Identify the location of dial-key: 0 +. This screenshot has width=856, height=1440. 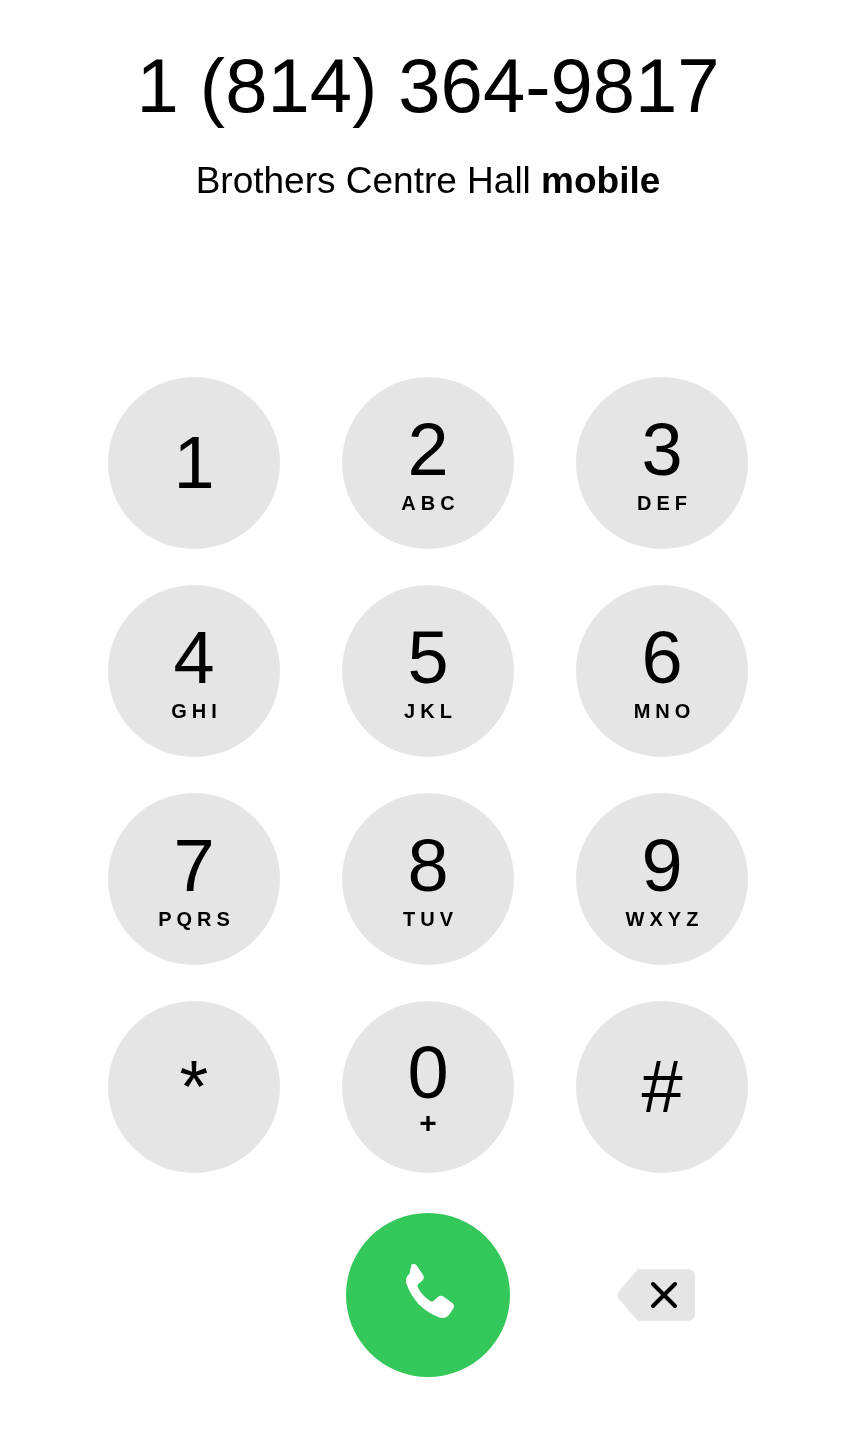
(428, 1087).